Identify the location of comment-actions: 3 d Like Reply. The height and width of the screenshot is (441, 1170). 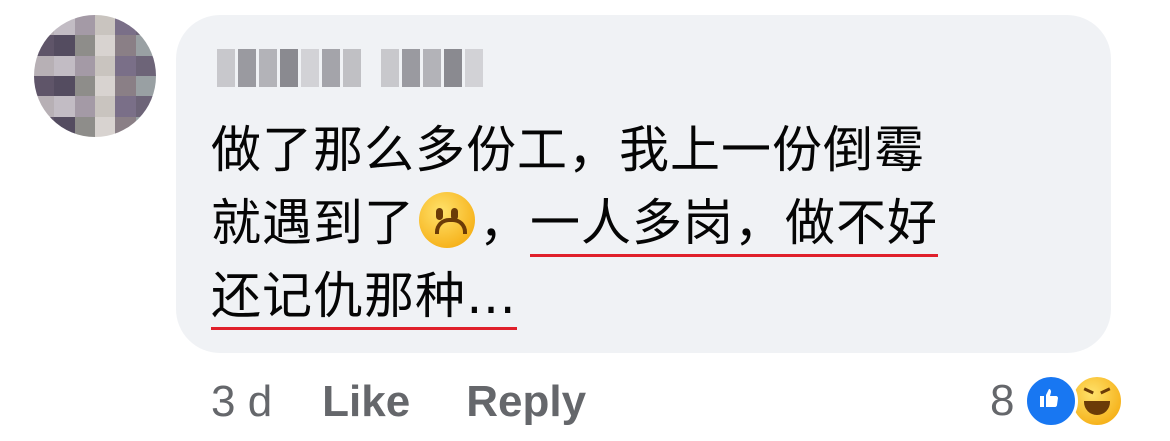
(426, 402).